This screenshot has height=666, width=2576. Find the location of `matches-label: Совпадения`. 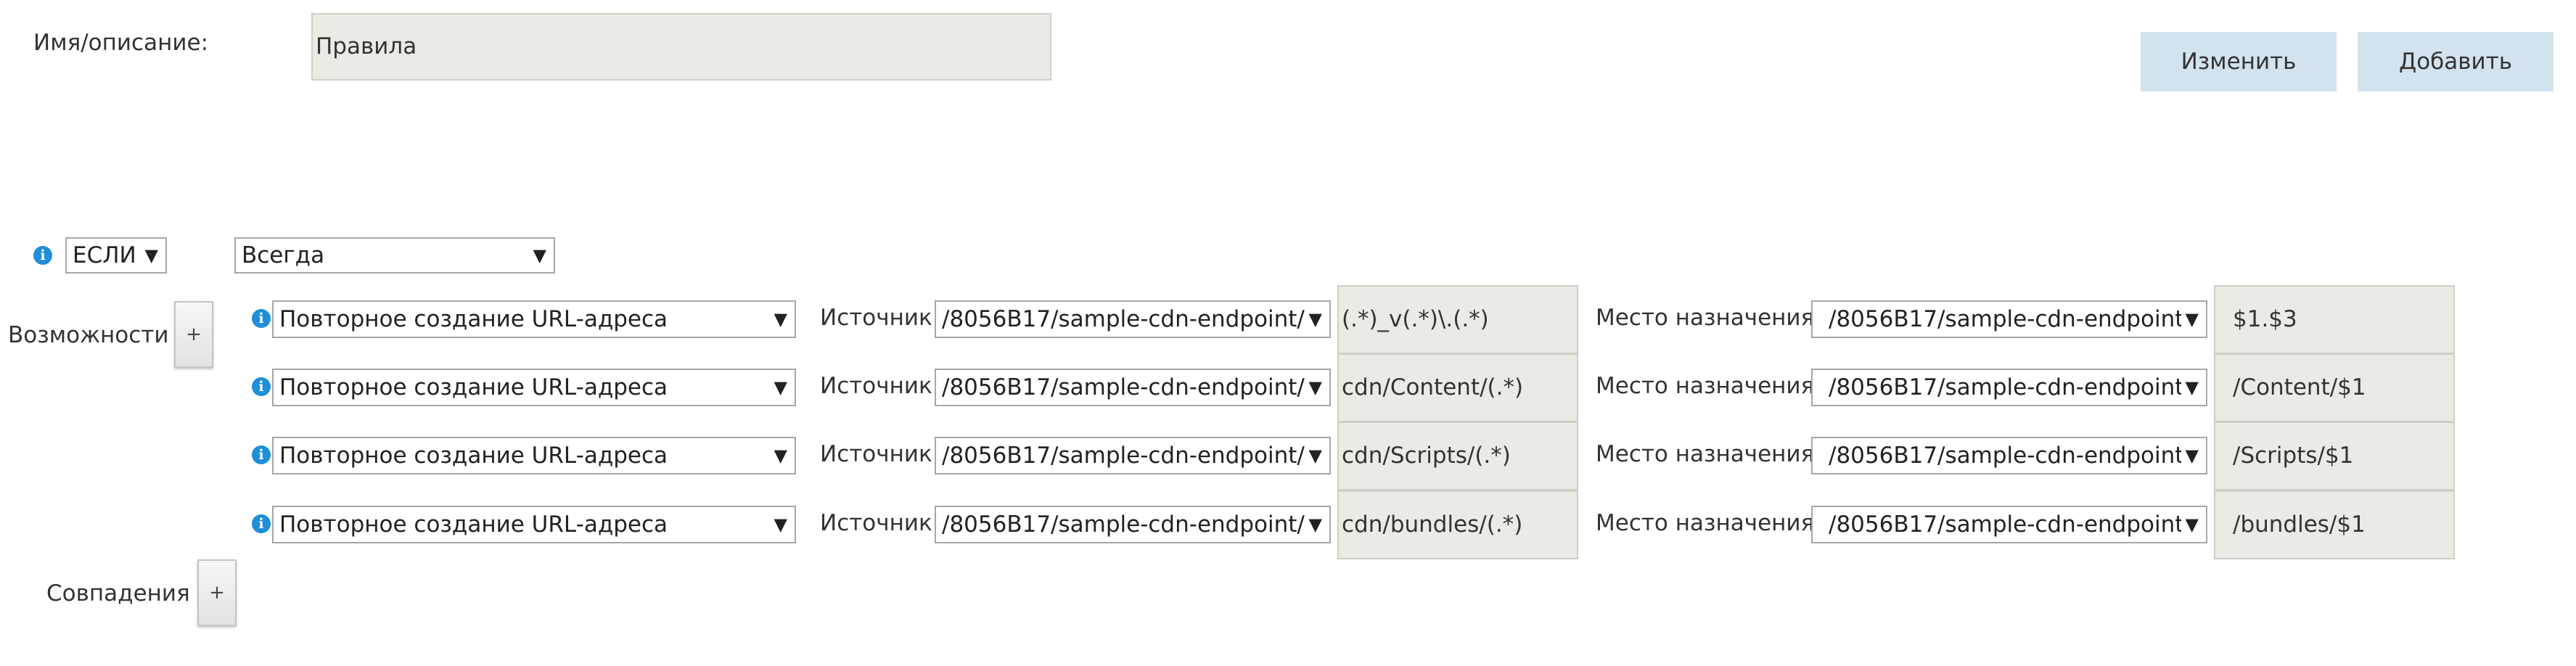

matches-label: Совпадения is located at coordinates (118, 593).